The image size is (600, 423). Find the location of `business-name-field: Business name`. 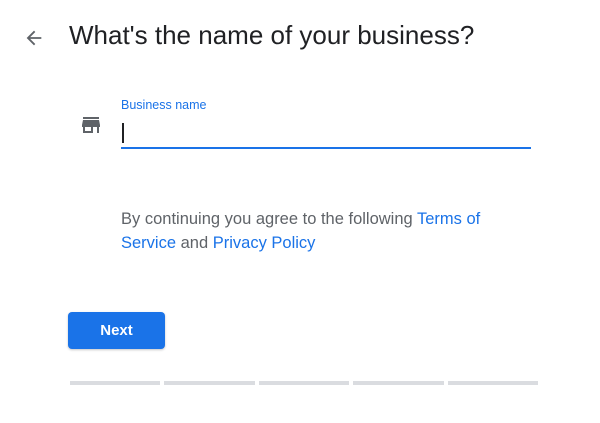

business-name-field: Business name is located at coordinates (326, 123).